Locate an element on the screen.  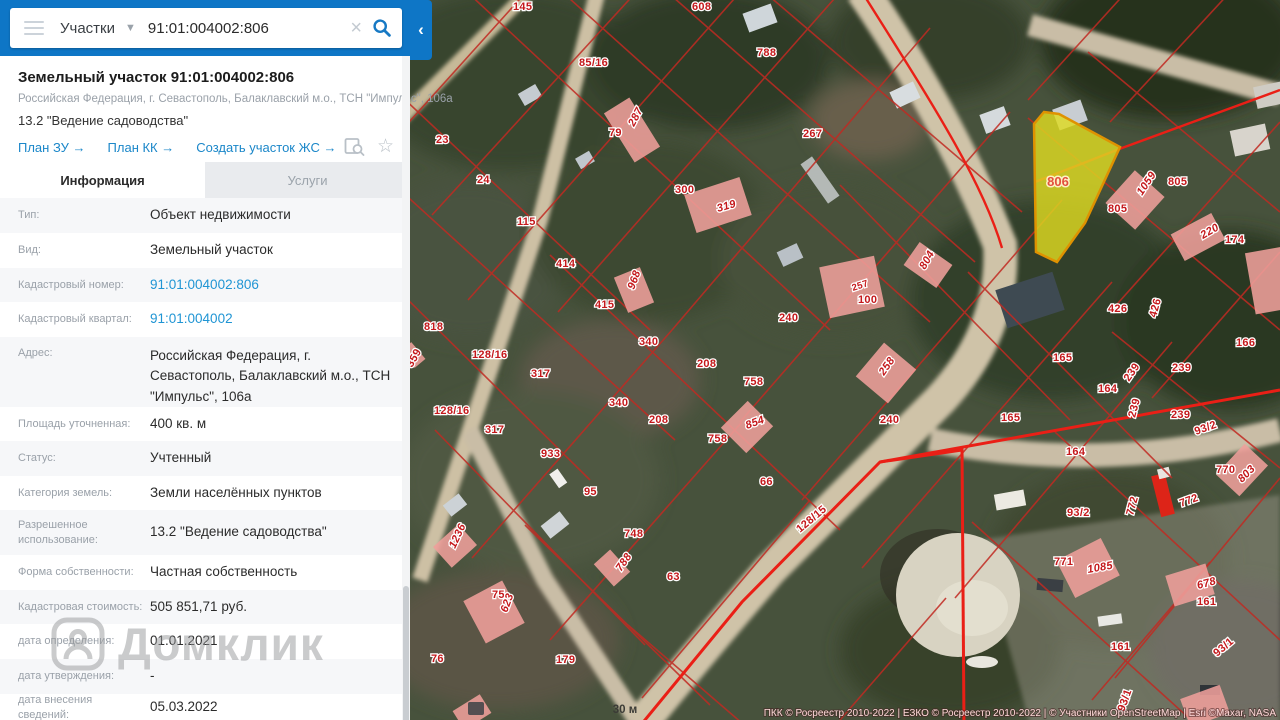
info-row-label: Кадастровая стоимость: is located at coordinates (80, 606).